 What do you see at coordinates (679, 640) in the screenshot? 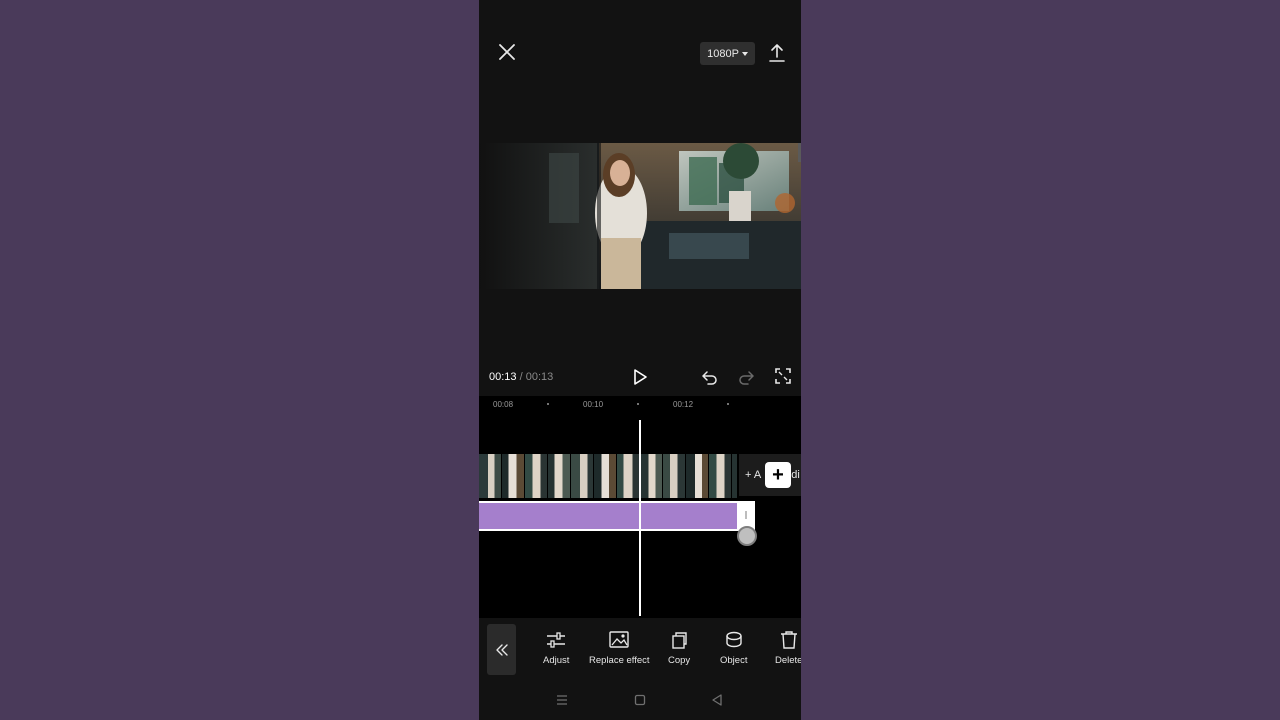
I see `copy-icon` at bounding box center [679, 640].